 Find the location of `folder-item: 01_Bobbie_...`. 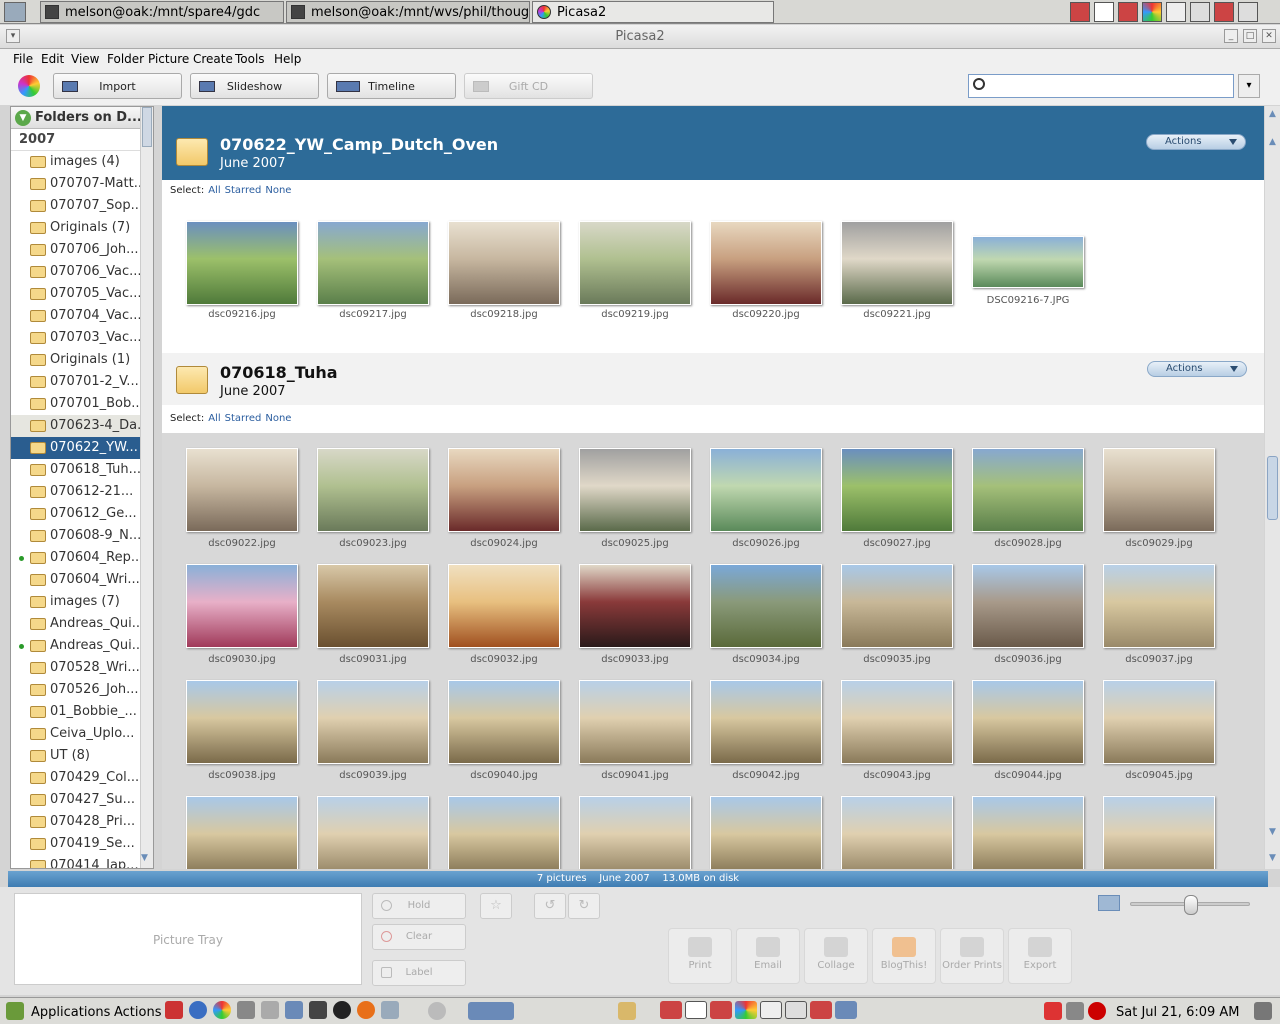

folder-item: 01_Bobbie_... is located at coordinates (82, 712).